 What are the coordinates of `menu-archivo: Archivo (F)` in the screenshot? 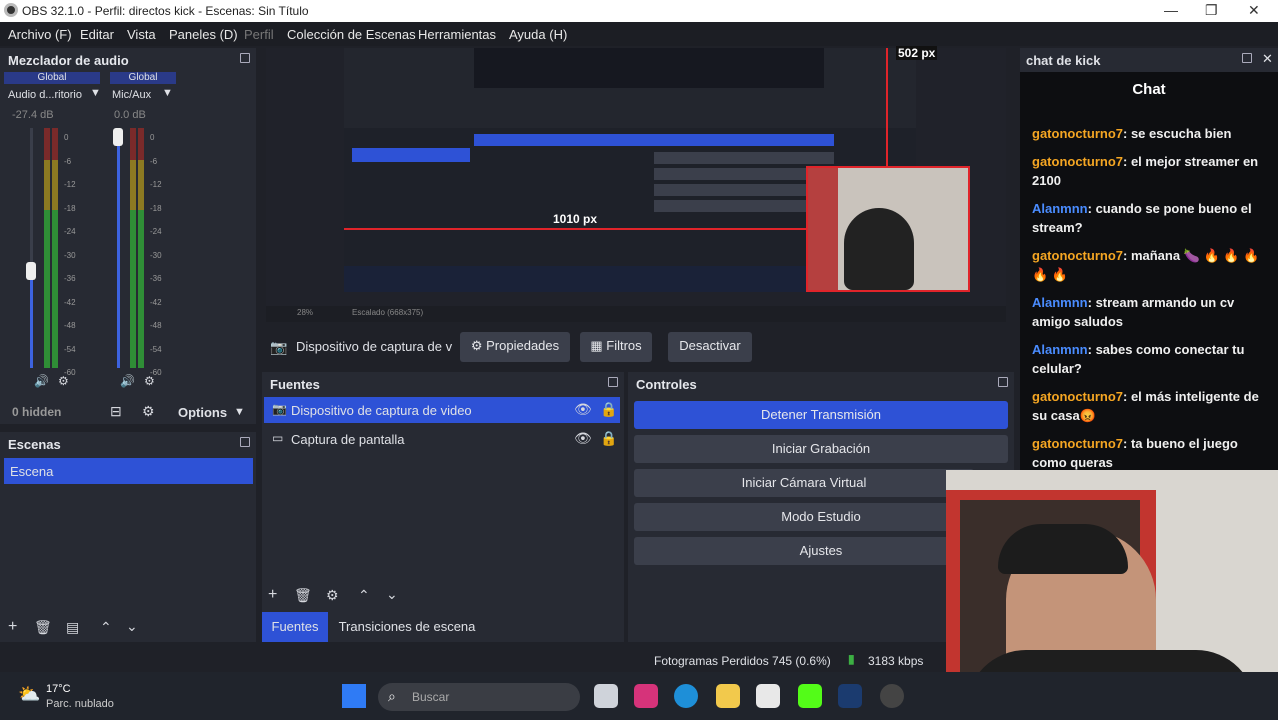 It's located at (40, 34).